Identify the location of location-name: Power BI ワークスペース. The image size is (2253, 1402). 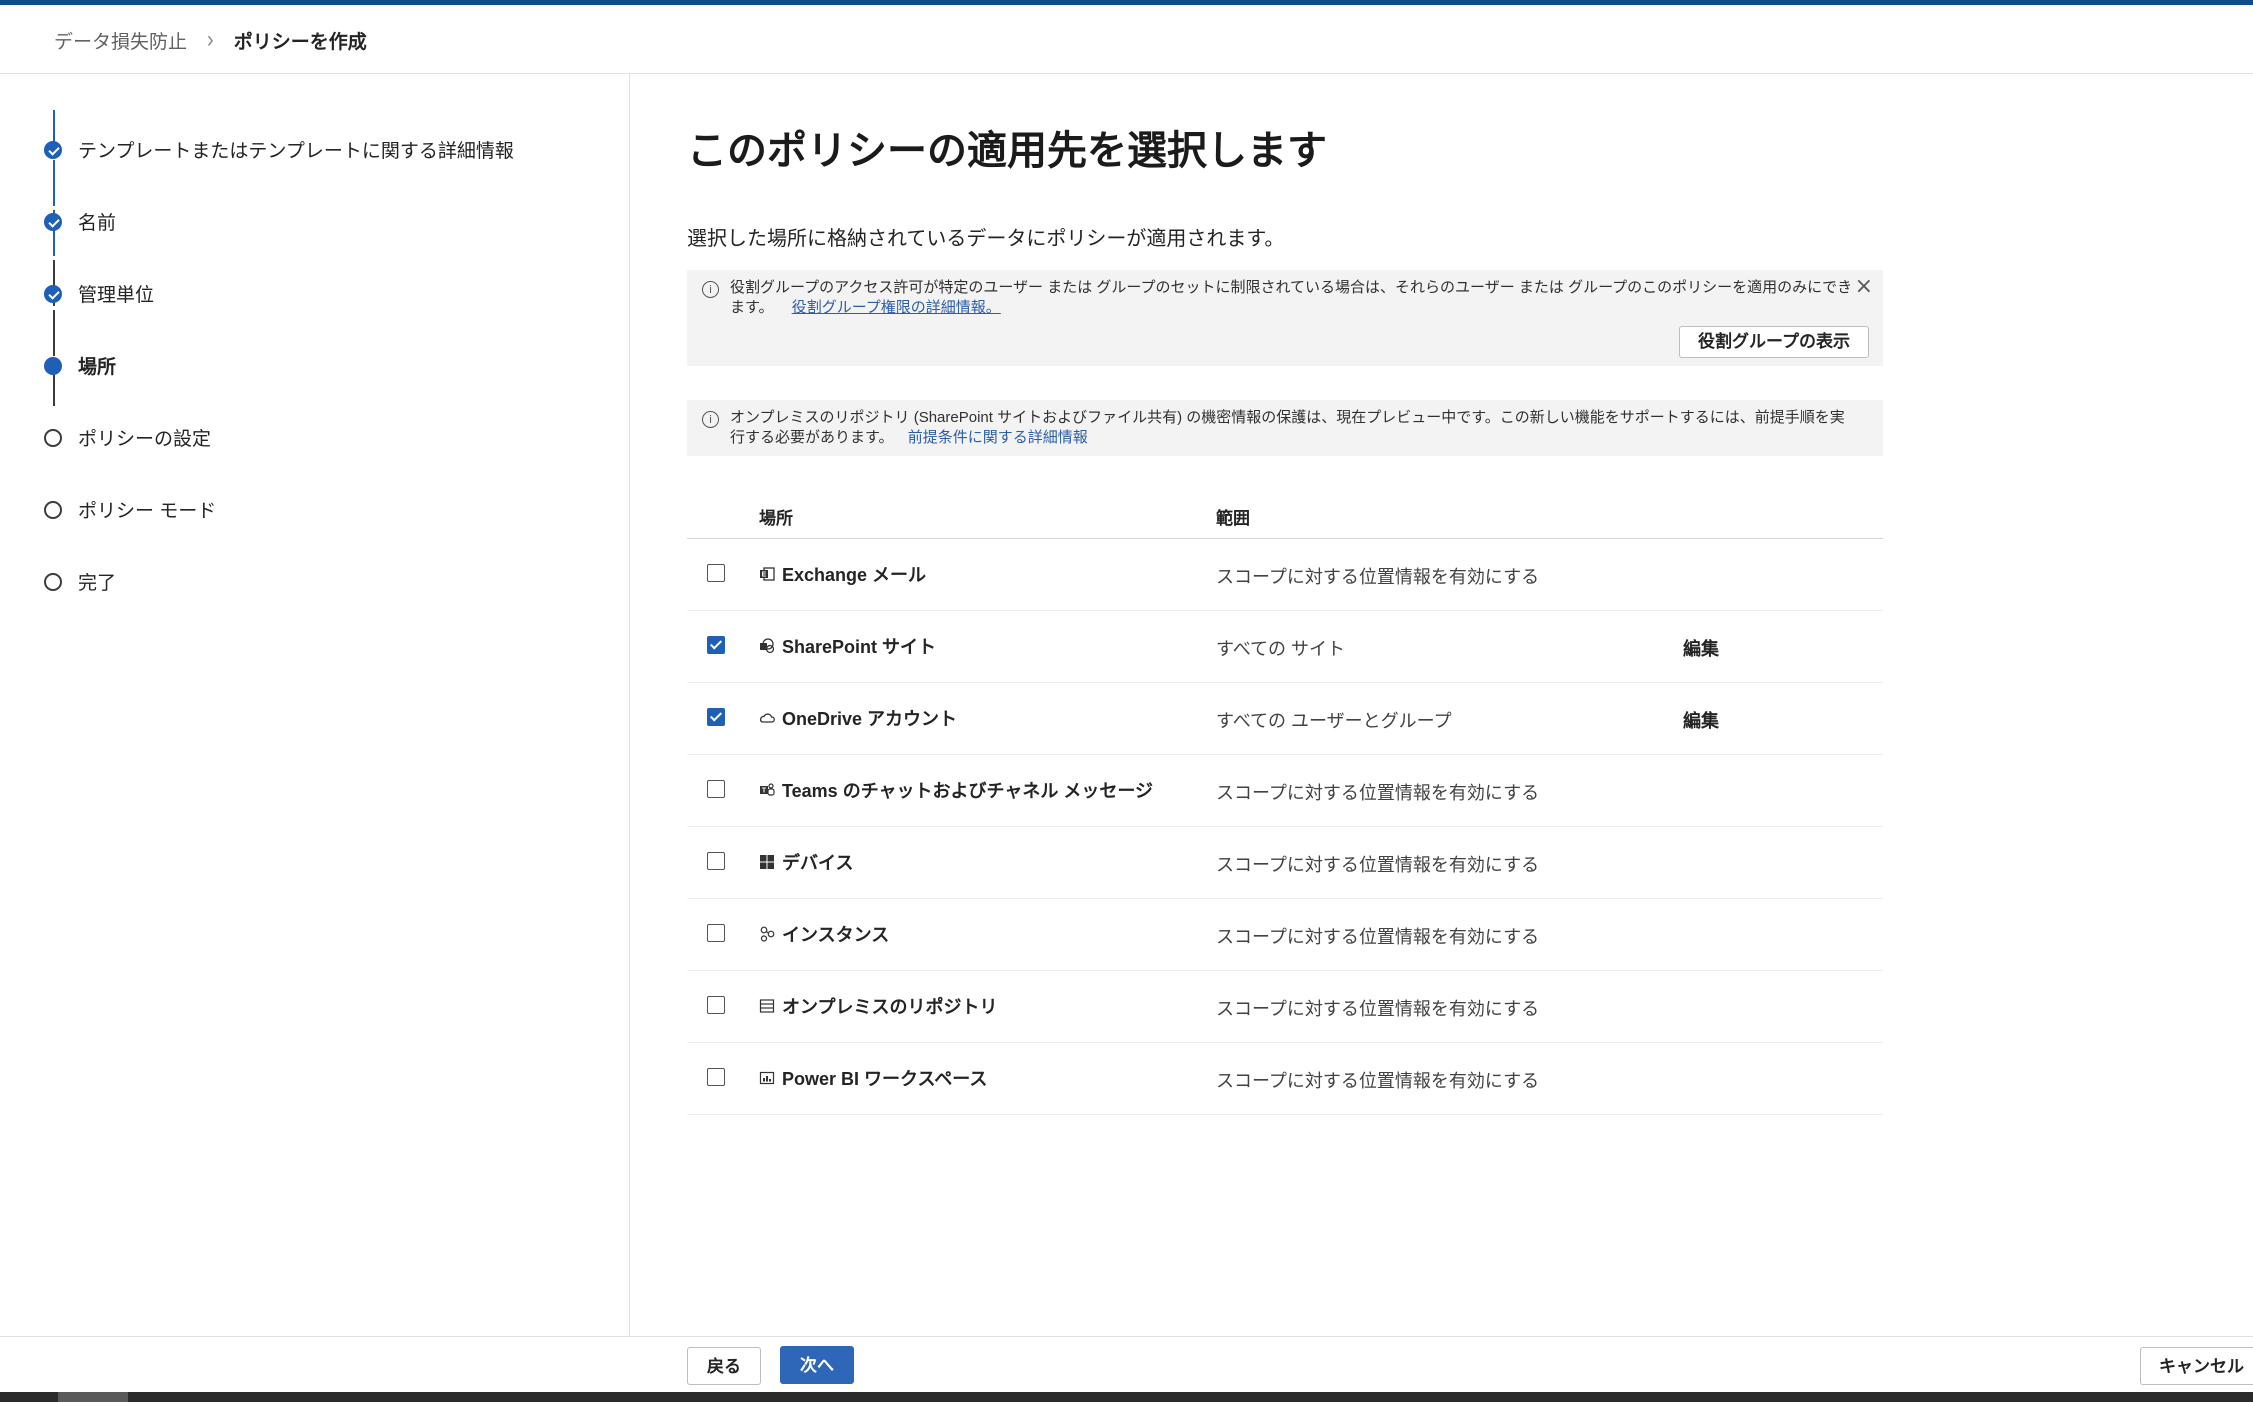
(885, 1079).